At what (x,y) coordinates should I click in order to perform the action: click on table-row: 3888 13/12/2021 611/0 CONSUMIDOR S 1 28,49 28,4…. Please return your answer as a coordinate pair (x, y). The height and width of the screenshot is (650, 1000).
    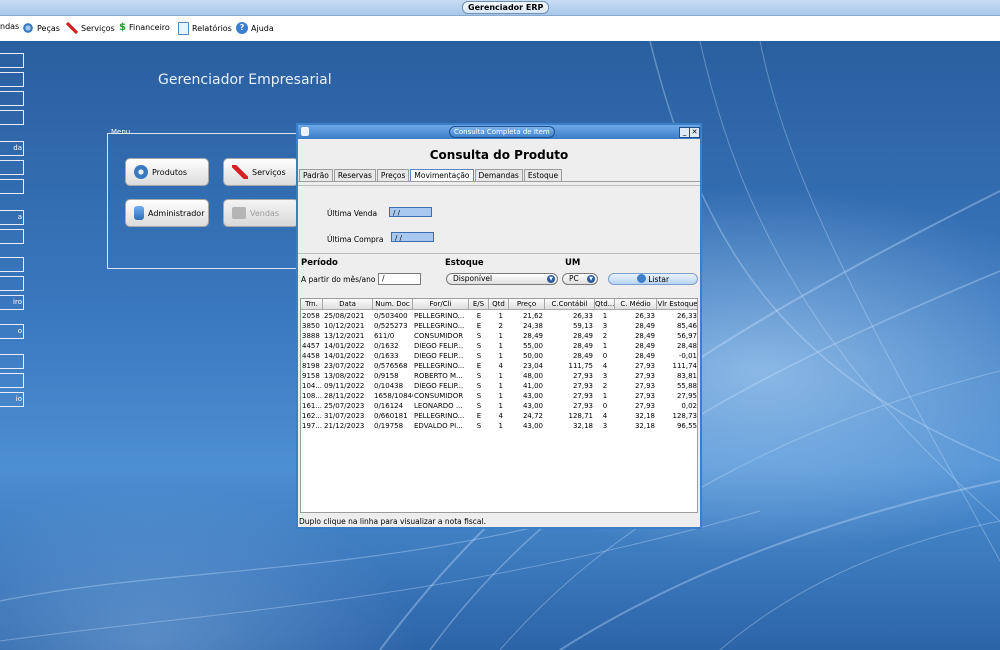
    Looking at the image, I should click on (499, 336).